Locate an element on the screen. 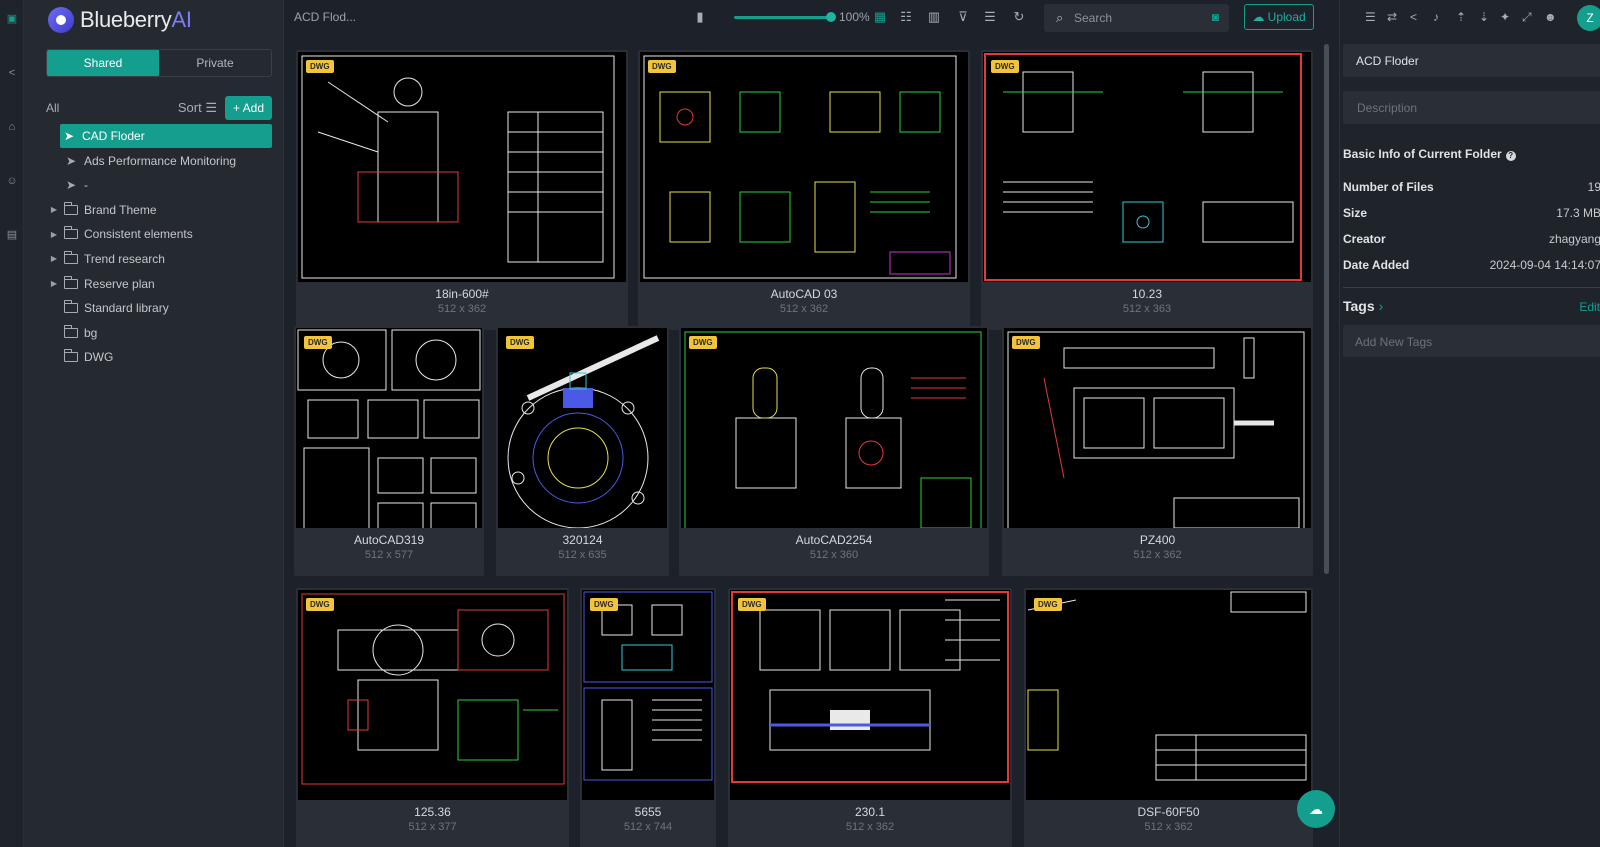  app-logo: BlueberryAI is located at coordinates (120, 20).